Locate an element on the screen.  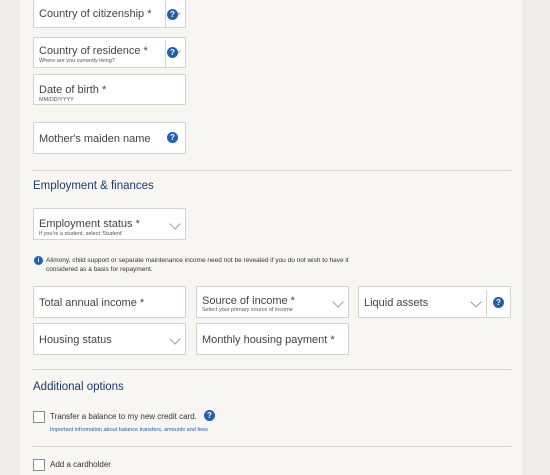
annual-income-input: Total annual income * is located at coordinates (109, 302).